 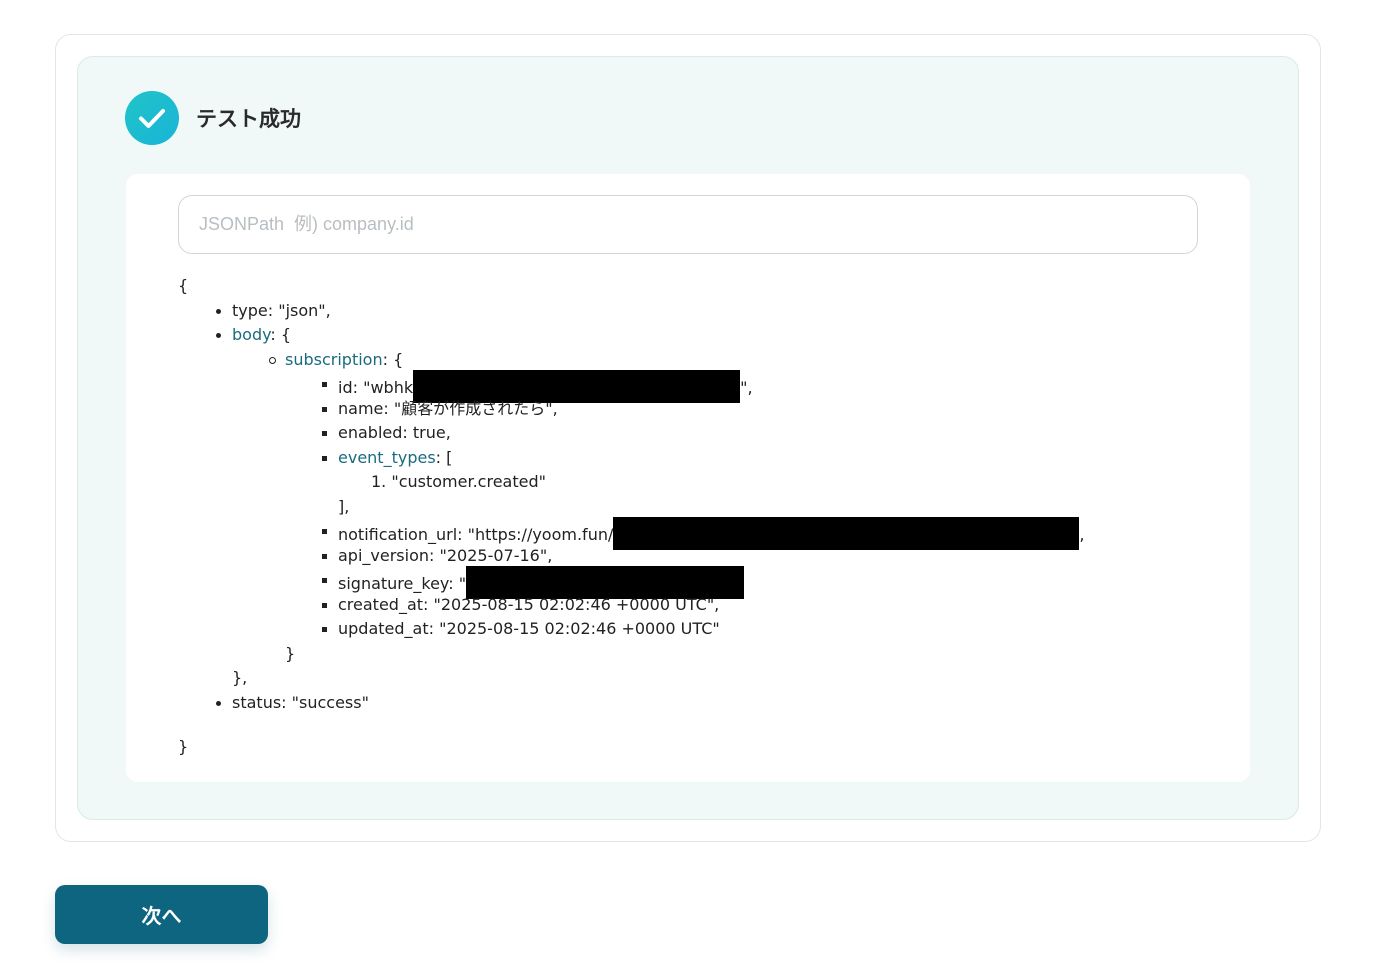 I want to click on json-open-brace: {, so click(x=183, y=285).